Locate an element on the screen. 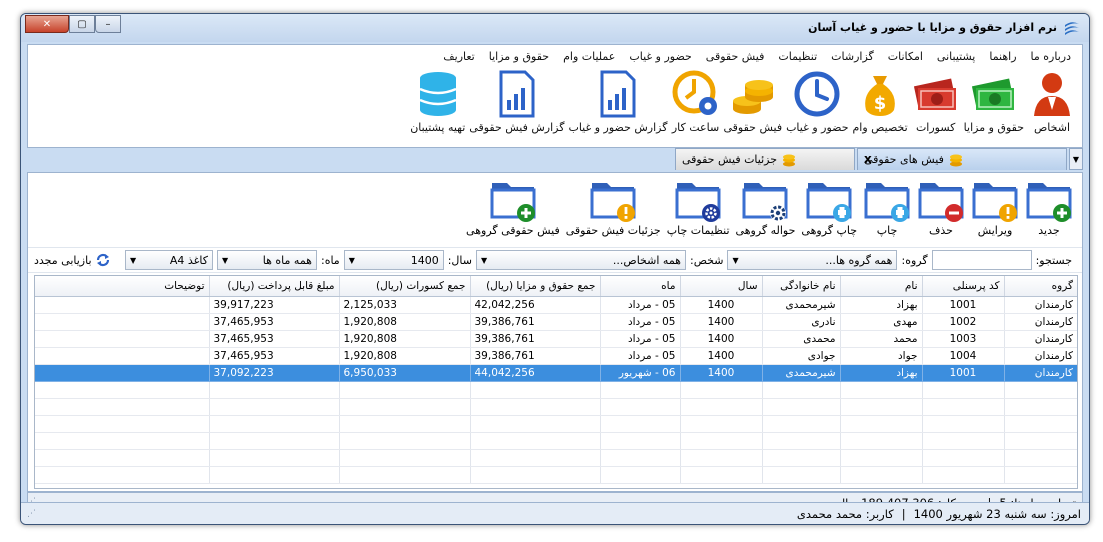  column-header: گروه is located at coordinates (1040, 286).